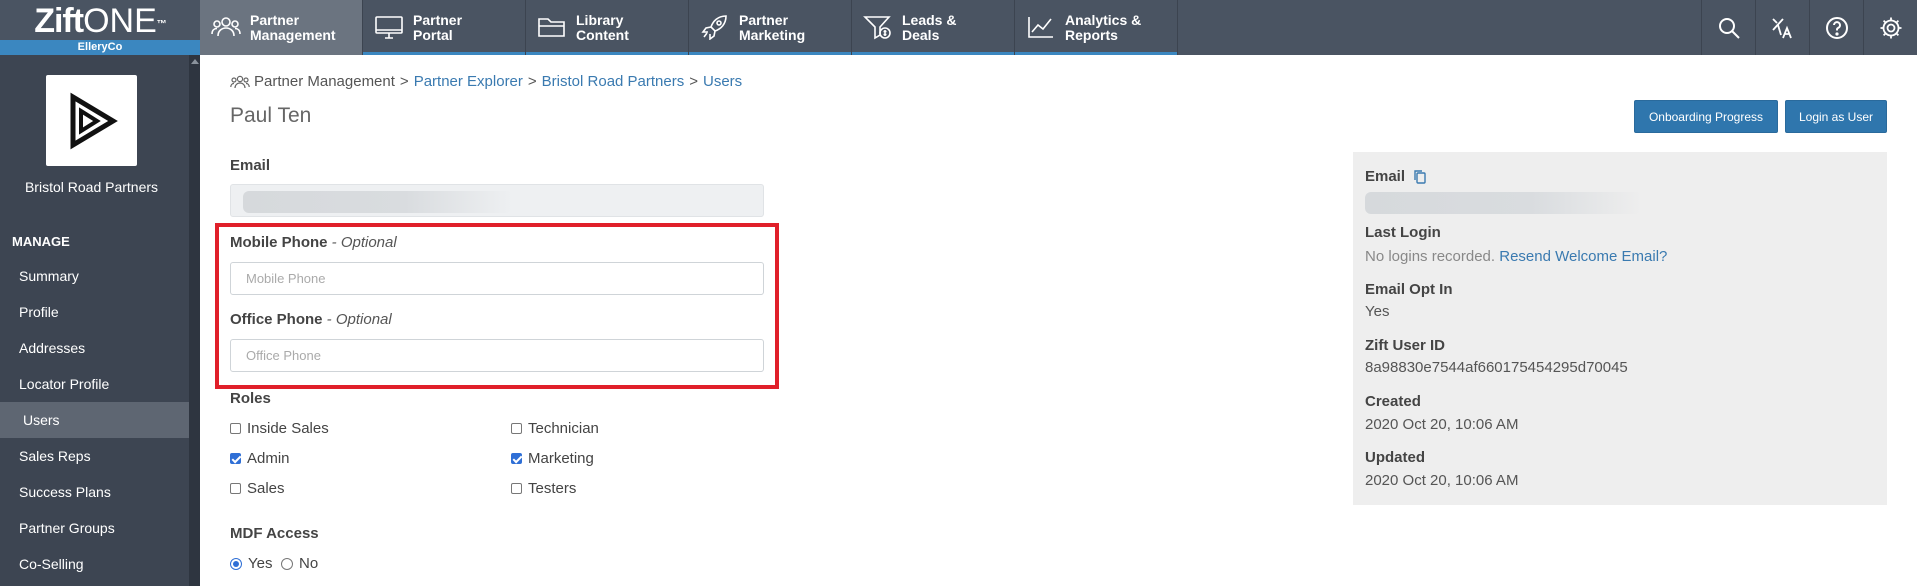  I want to click on partner-logo, so click(91, 120).